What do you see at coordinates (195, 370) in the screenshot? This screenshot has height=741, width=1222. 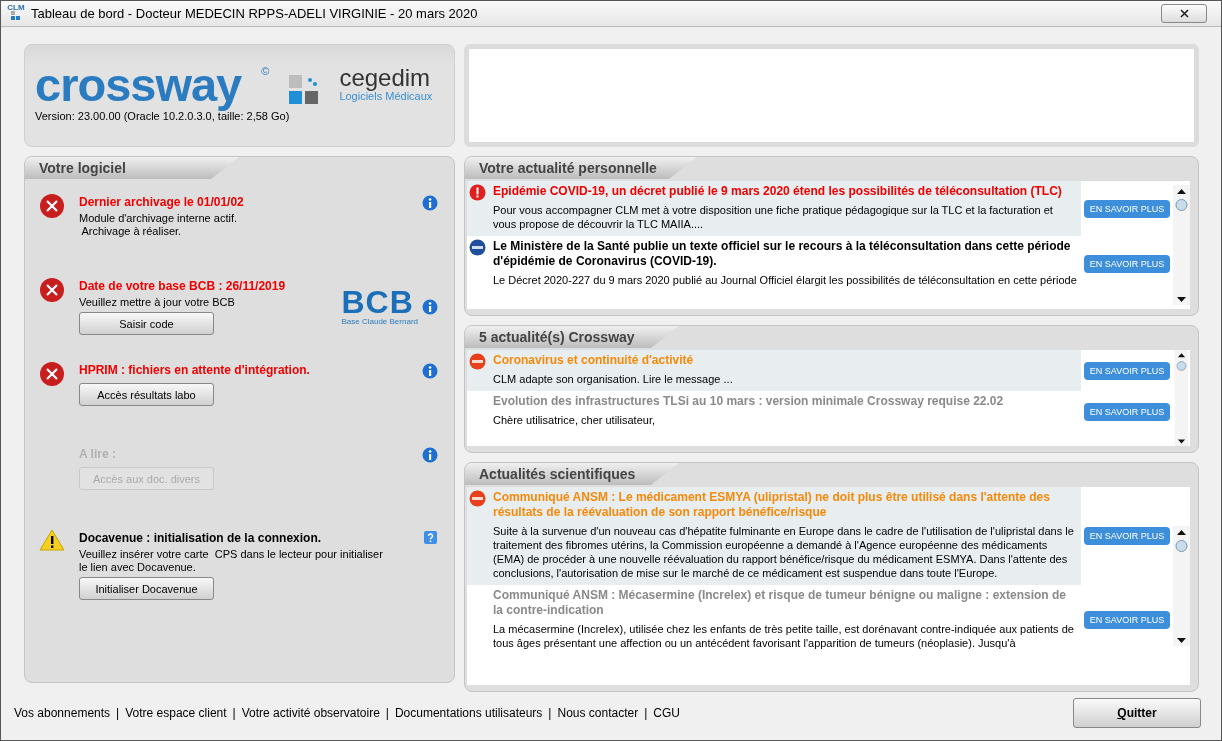 I see `status-title: HPRIM : fichiers en attente d'intégration.` at bounding box center [195, 370].